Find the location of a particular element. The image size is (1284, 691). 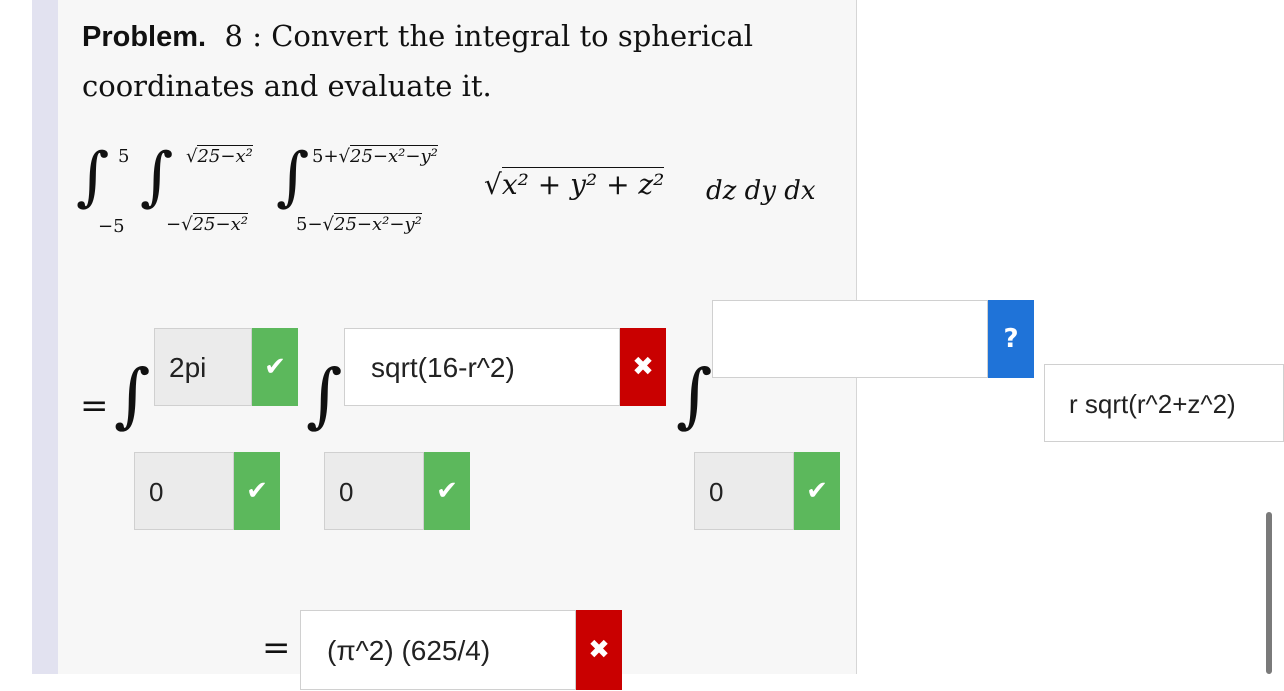

outer-upper-limit: 5 is located at coordinates (124, 156).